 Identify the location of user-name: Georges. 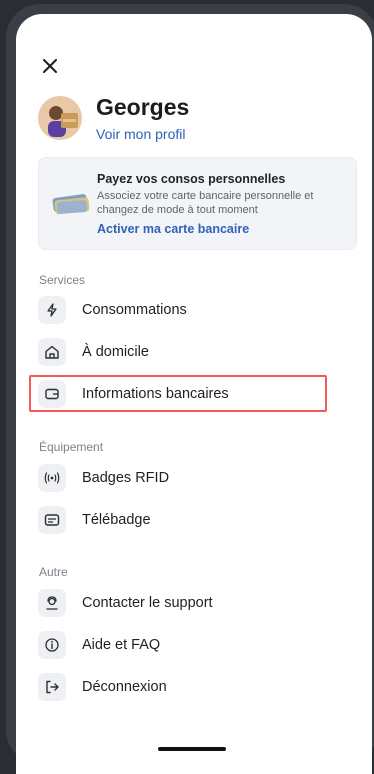
(143, 107).